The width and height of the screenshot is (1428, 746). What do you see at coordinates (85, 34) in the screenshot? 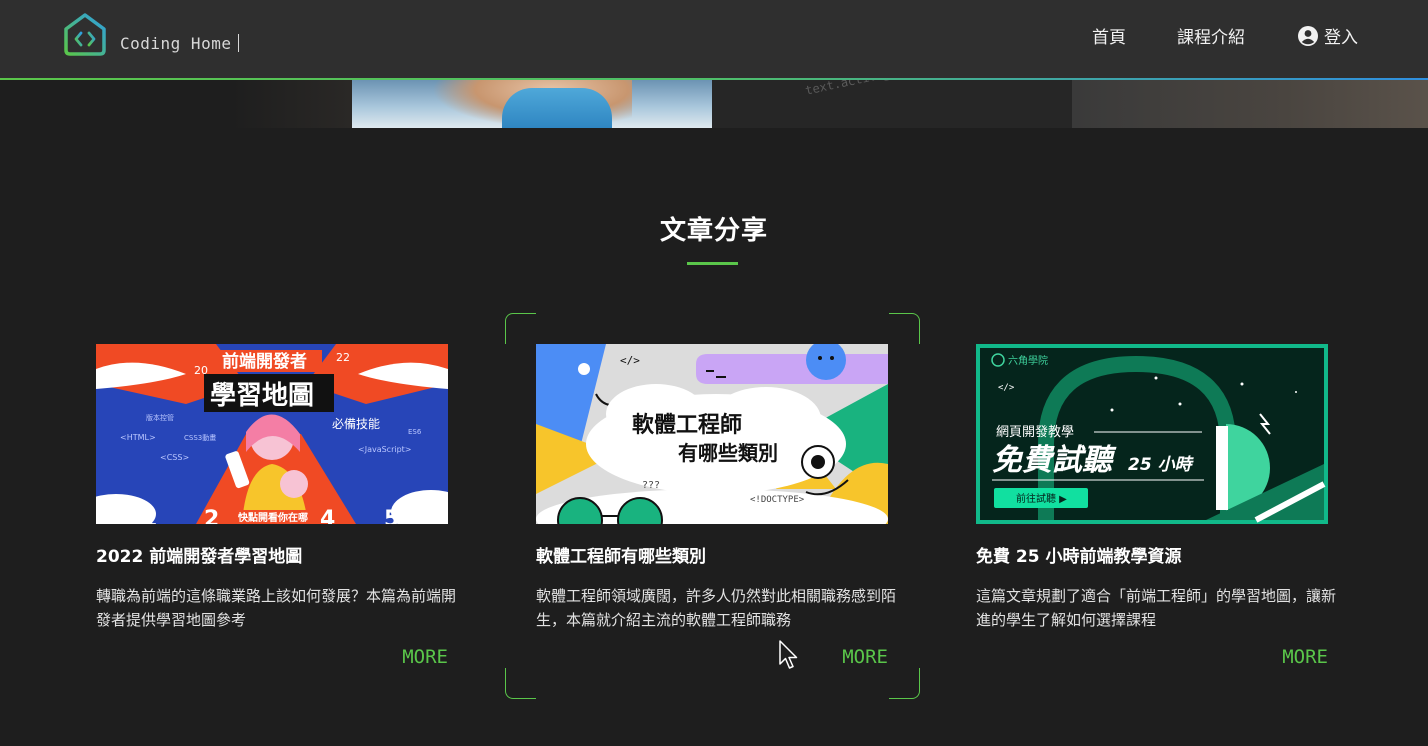
I see `coding-home-logo-icon` at bounding box center [85, 34].